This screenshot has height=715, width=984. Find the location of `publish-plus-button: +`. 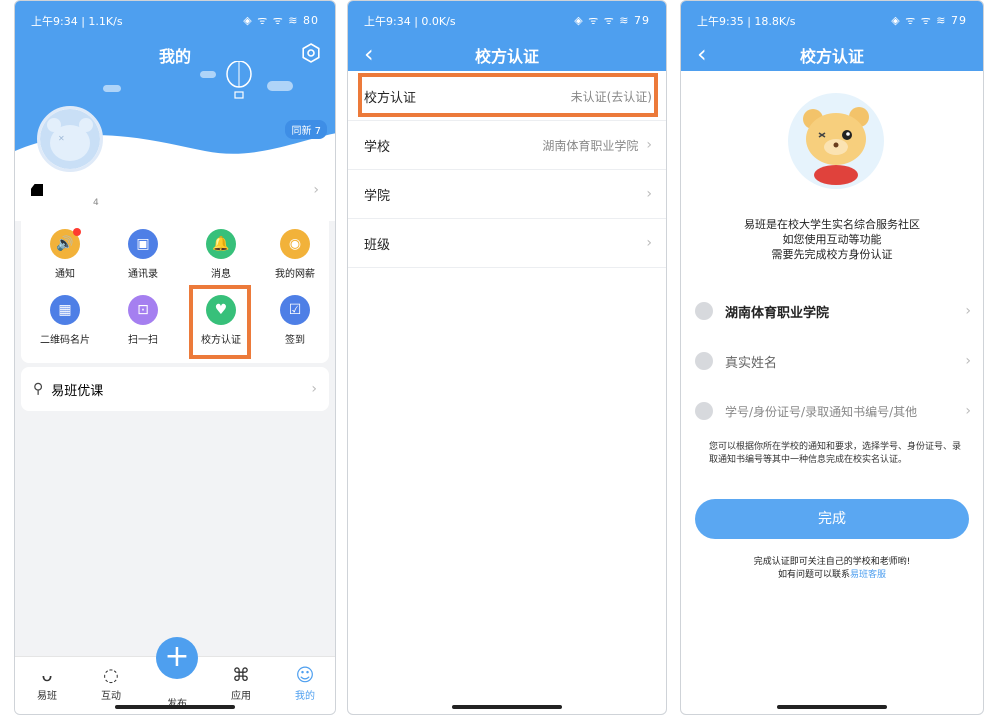

publish-plus-button: + is located at coordinates (177, 658).